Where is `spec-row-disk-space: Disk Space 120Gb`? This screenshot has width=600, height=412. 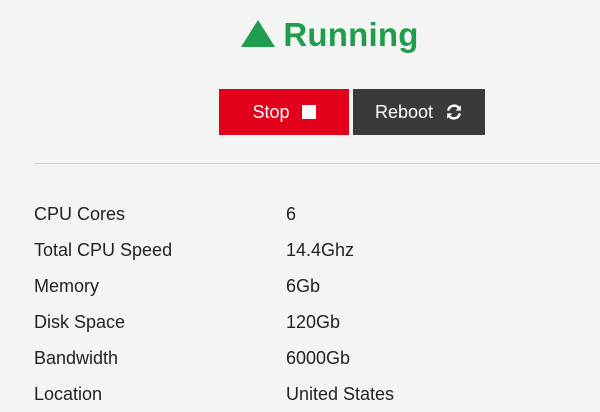
spec-row-disk-space: Disk Space 120Gb is located at coordinates (314, 322).